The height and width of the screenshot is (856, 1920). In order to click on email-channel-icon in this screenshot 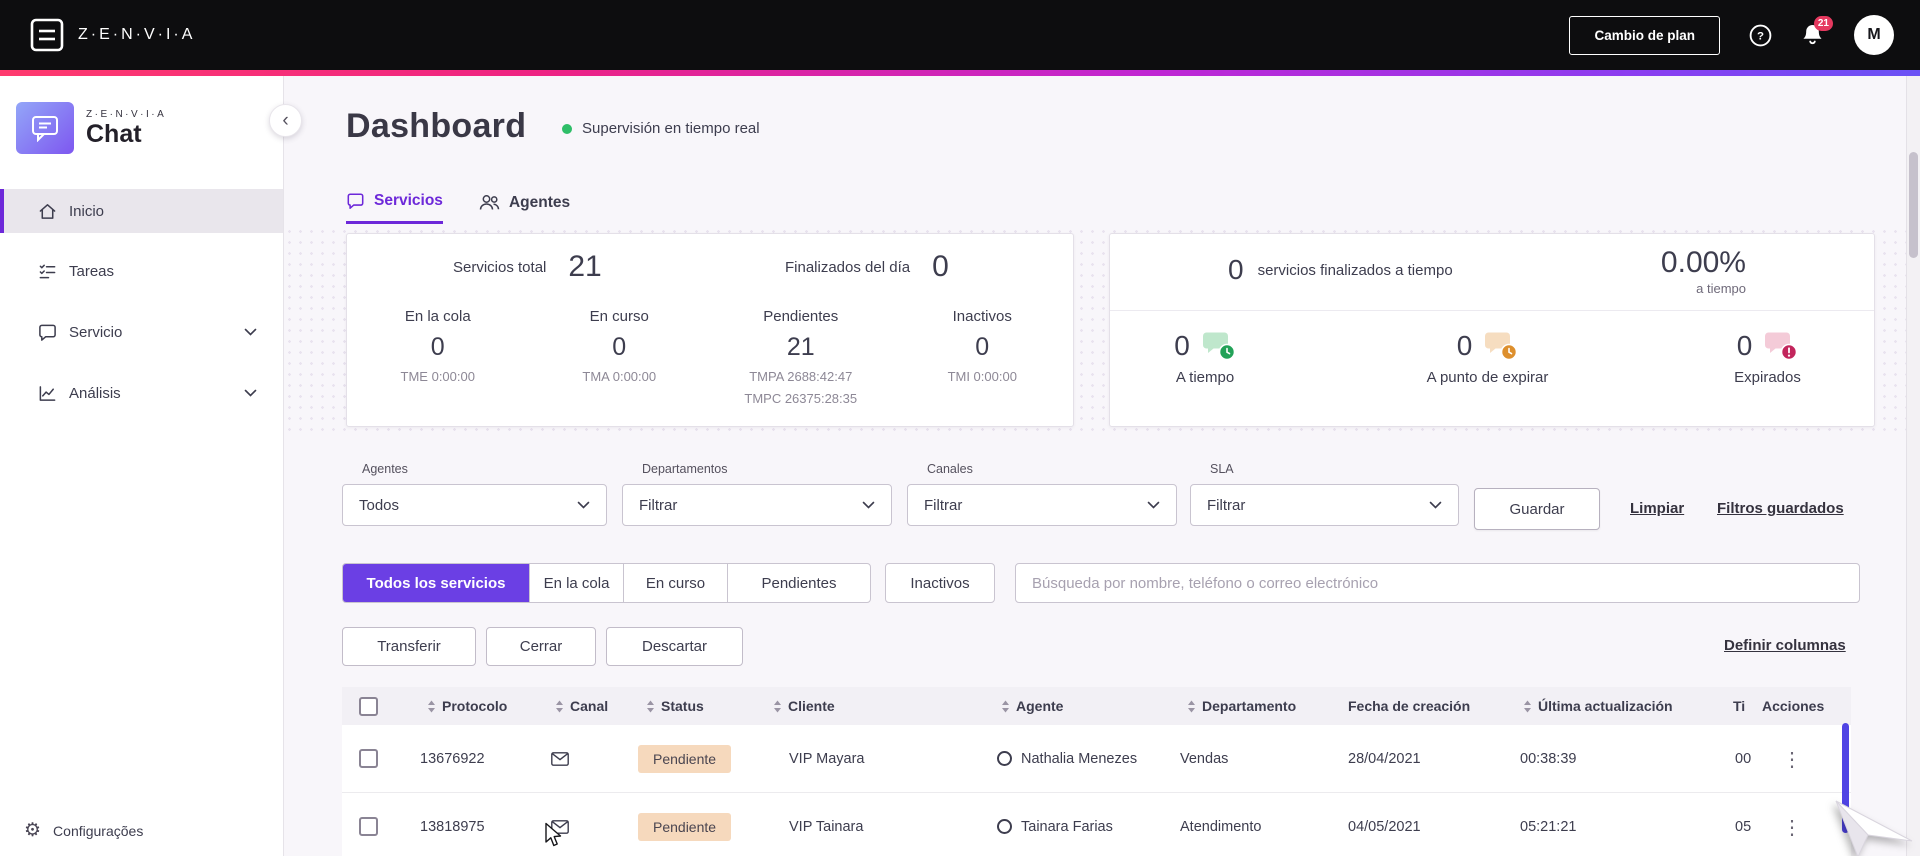, I will do `click(560, 824)`.